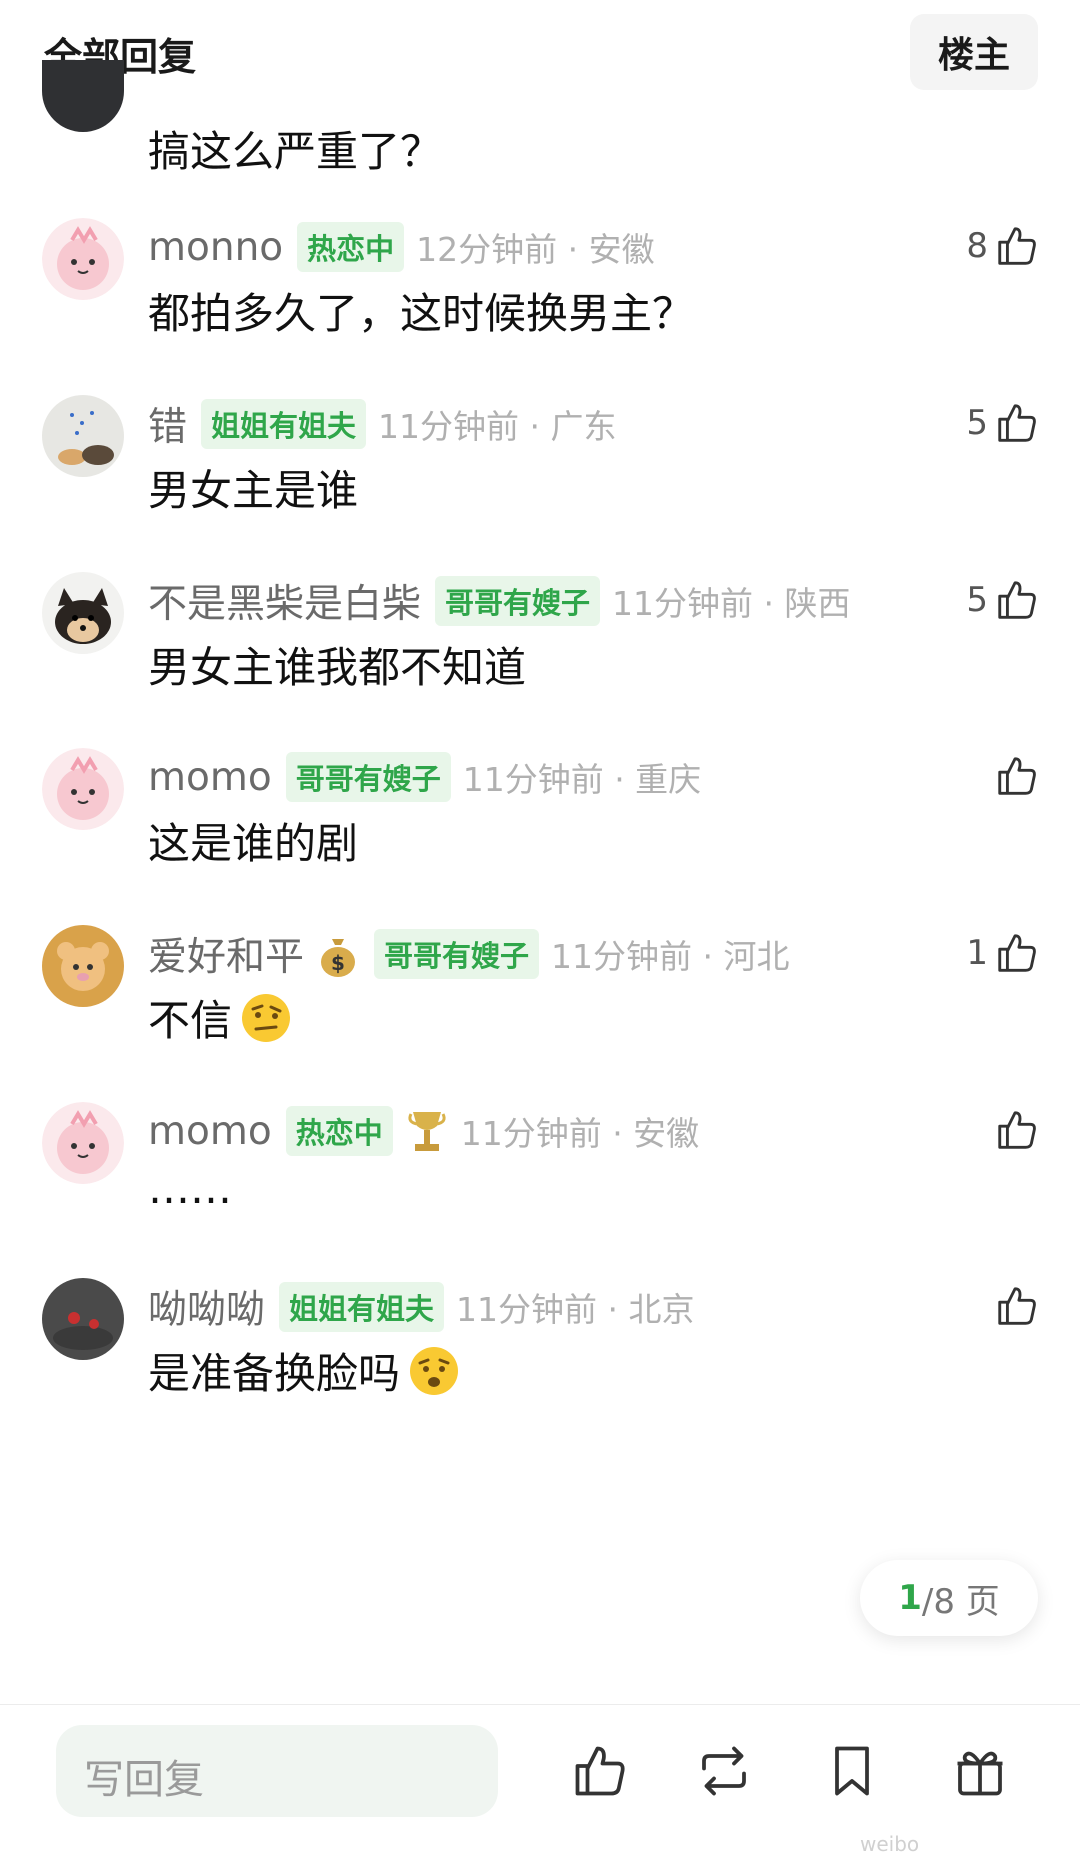  I want to click on timestamp-location: 11分钟前 · 广东, so click(497, 426).